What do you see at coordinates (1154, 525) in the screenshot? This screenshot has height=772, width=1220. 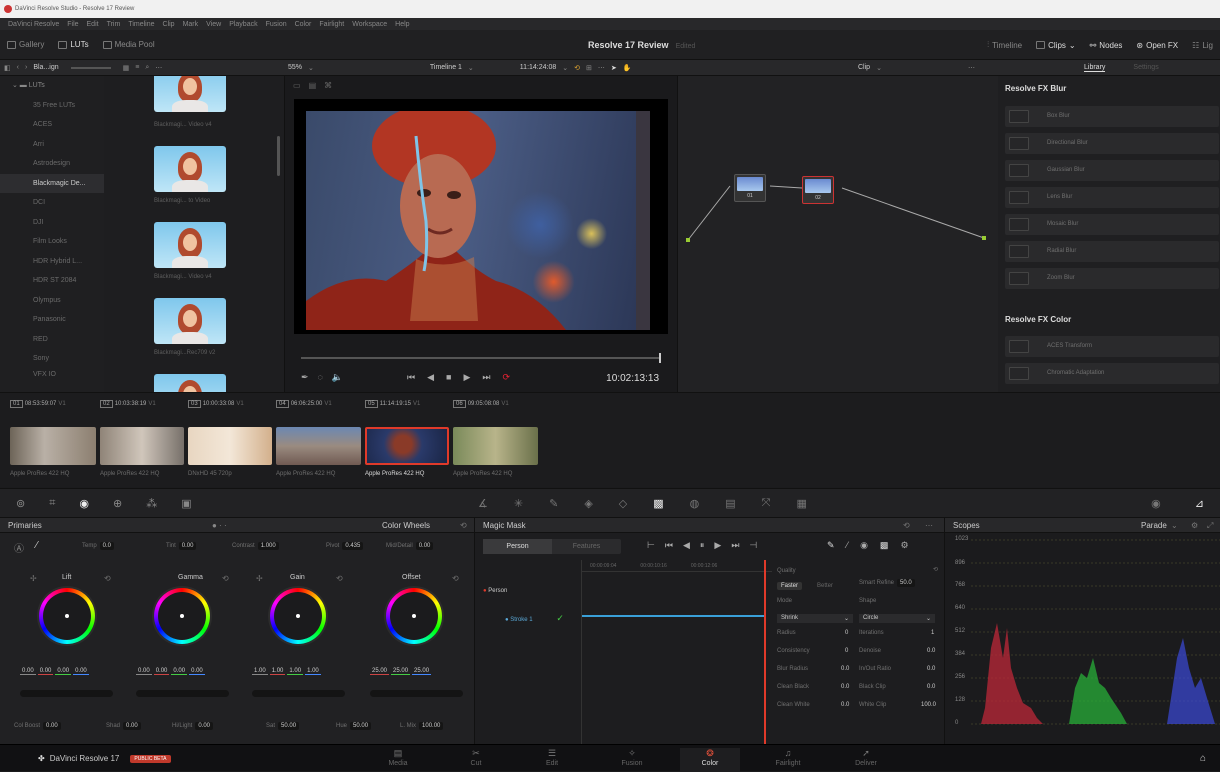 I see `scope-type-dropdown: Parade` at bounding box center [1154, 525].